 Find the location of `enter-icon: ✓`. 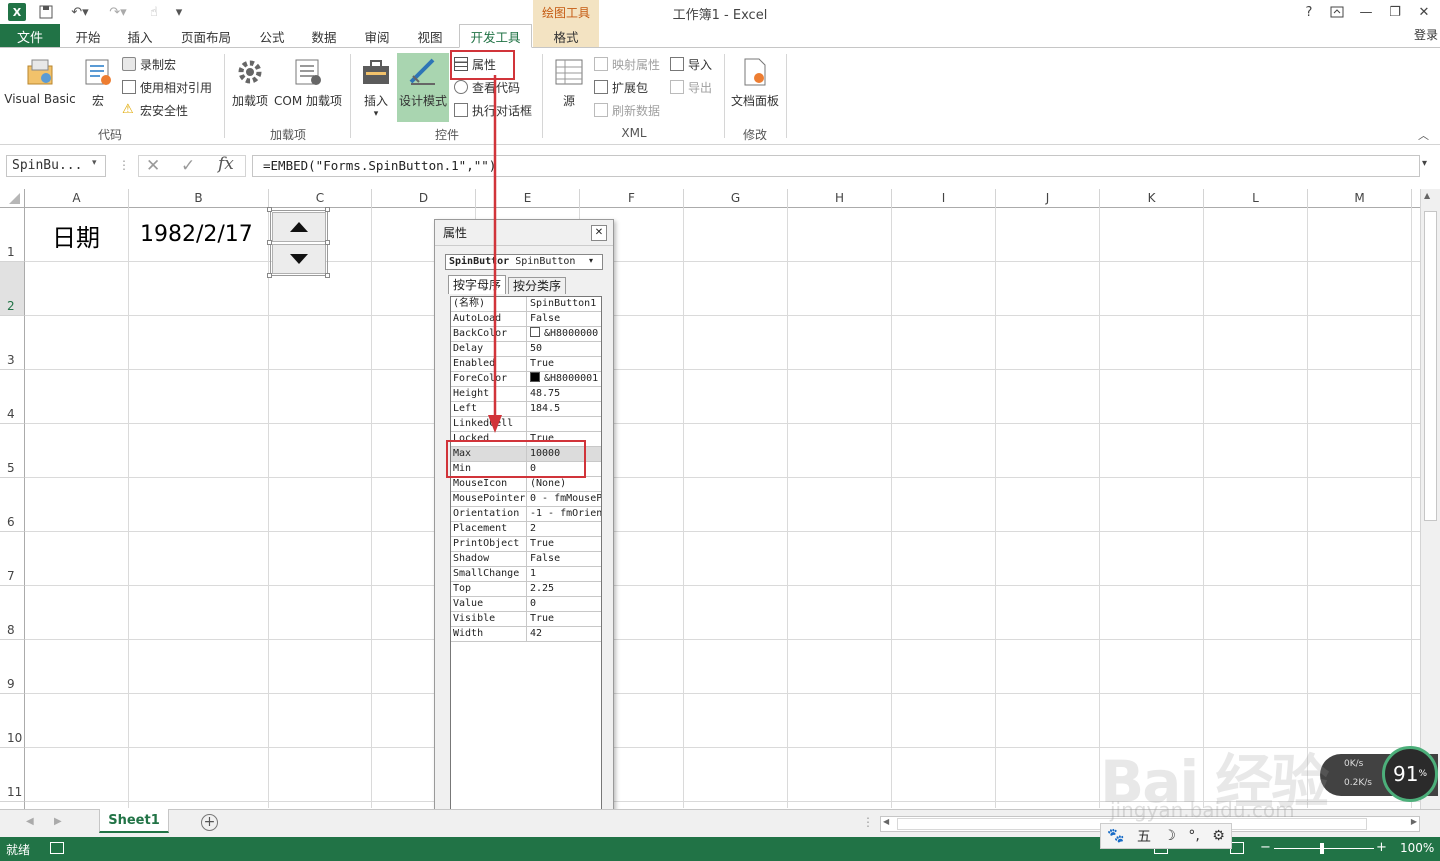

enter-icon: ✓ is located at coordinates (188, 166).